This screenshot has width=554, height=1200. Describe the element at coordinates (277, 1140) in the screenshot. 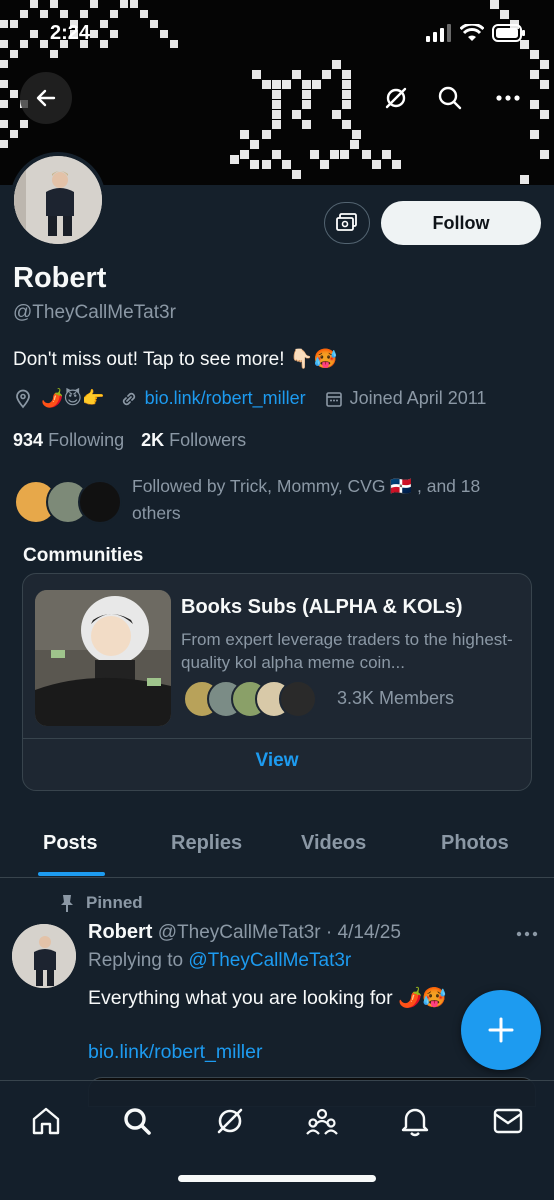

I see `bottom-navigation` at that location.